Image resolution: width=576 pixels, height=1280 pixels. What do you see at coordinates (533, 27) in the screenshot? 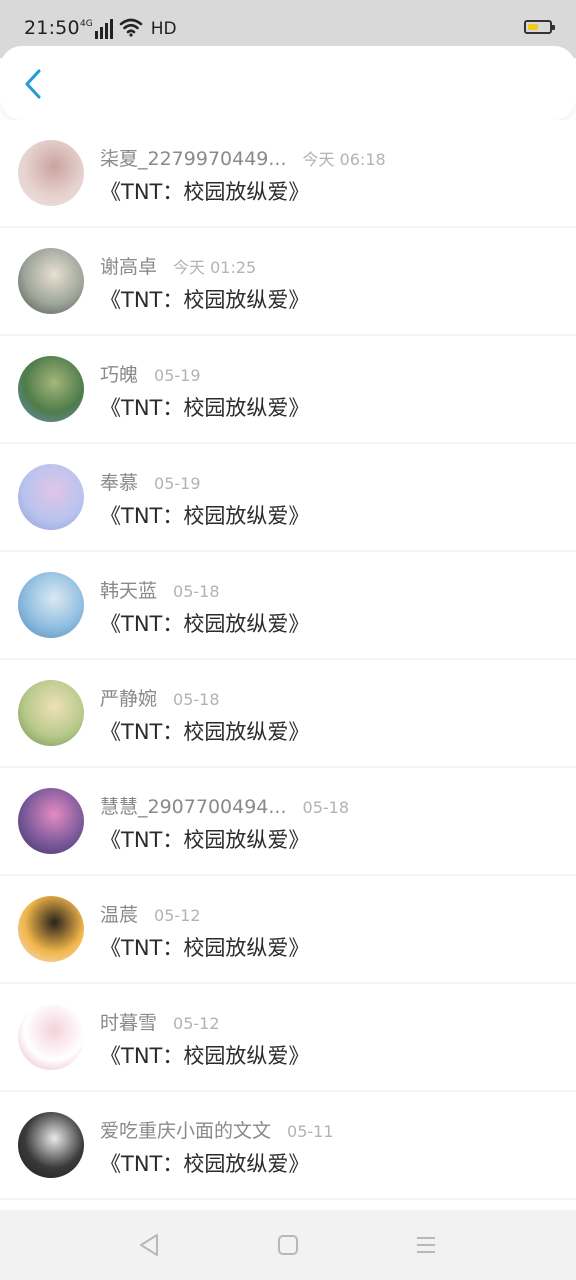
I see `battery-level` at bounding box center [533, 27].